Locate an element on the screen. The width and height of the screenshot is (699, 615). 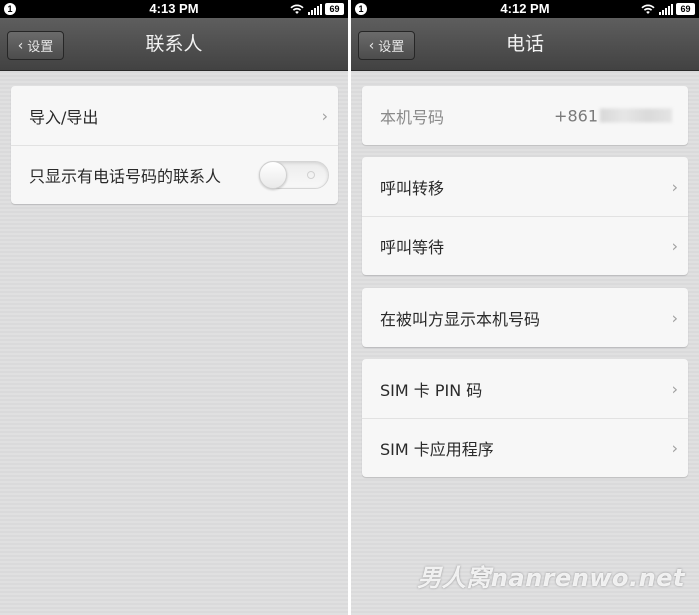
my-number-label: 本机号码 is located at coordinates (412, 117).